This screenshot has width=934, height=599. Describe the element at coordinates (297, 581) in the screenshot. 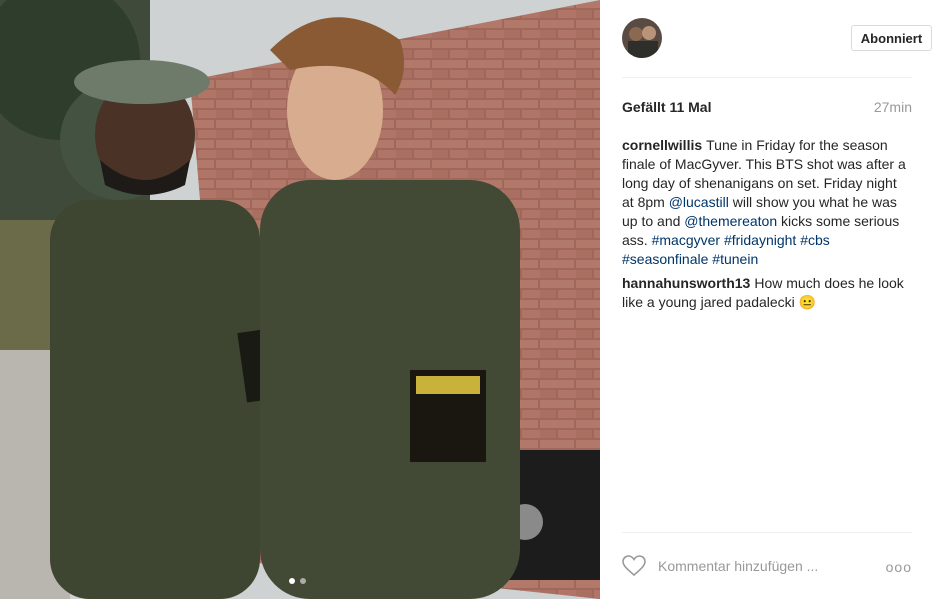

I see `carousel-dots` at that location.